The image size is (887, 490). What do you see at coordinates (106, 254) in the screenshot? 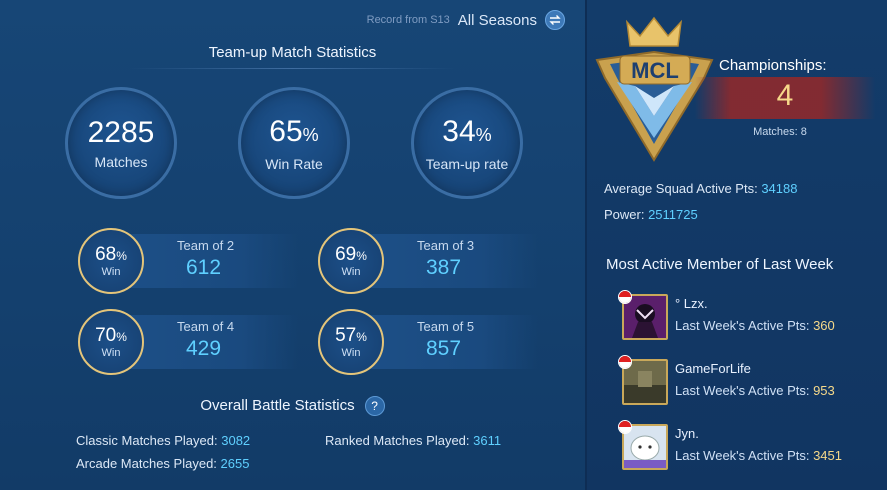
I see `team-of-2-win-pct: 68` at bounding box center [106, 254].